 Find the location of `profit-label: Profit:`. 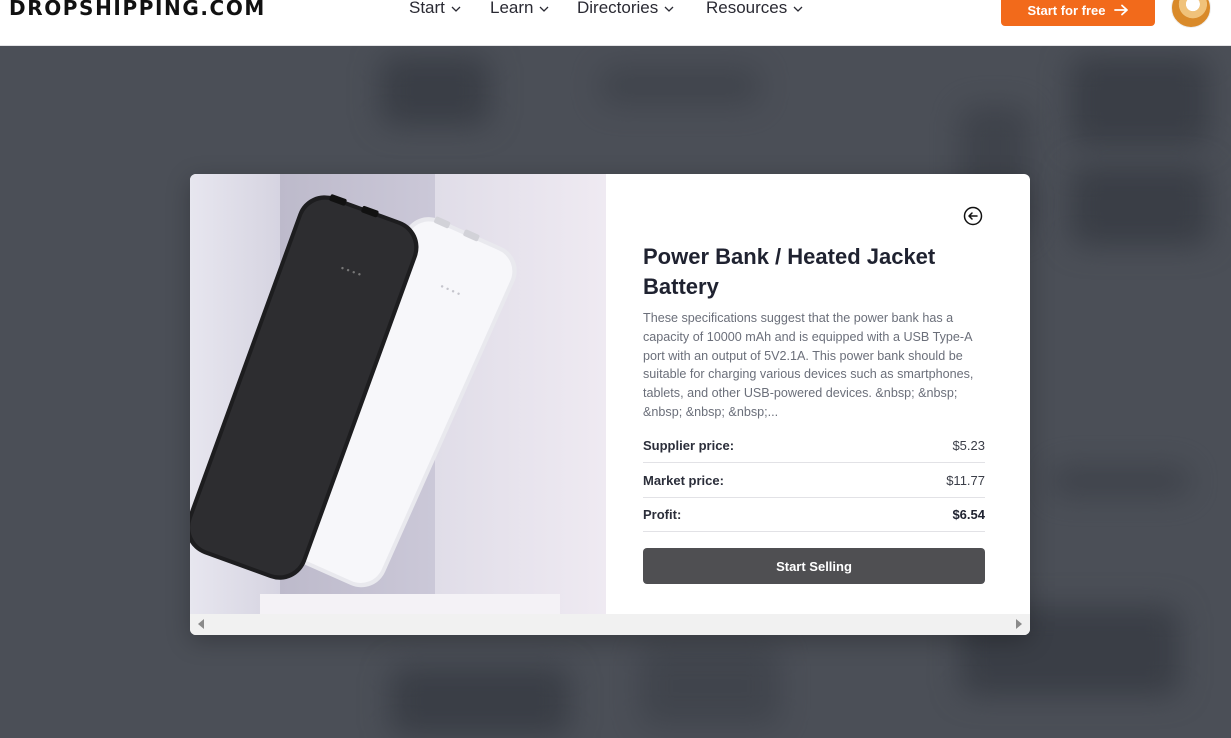

profit-label: Profit: is located at coordinates (662, 514).